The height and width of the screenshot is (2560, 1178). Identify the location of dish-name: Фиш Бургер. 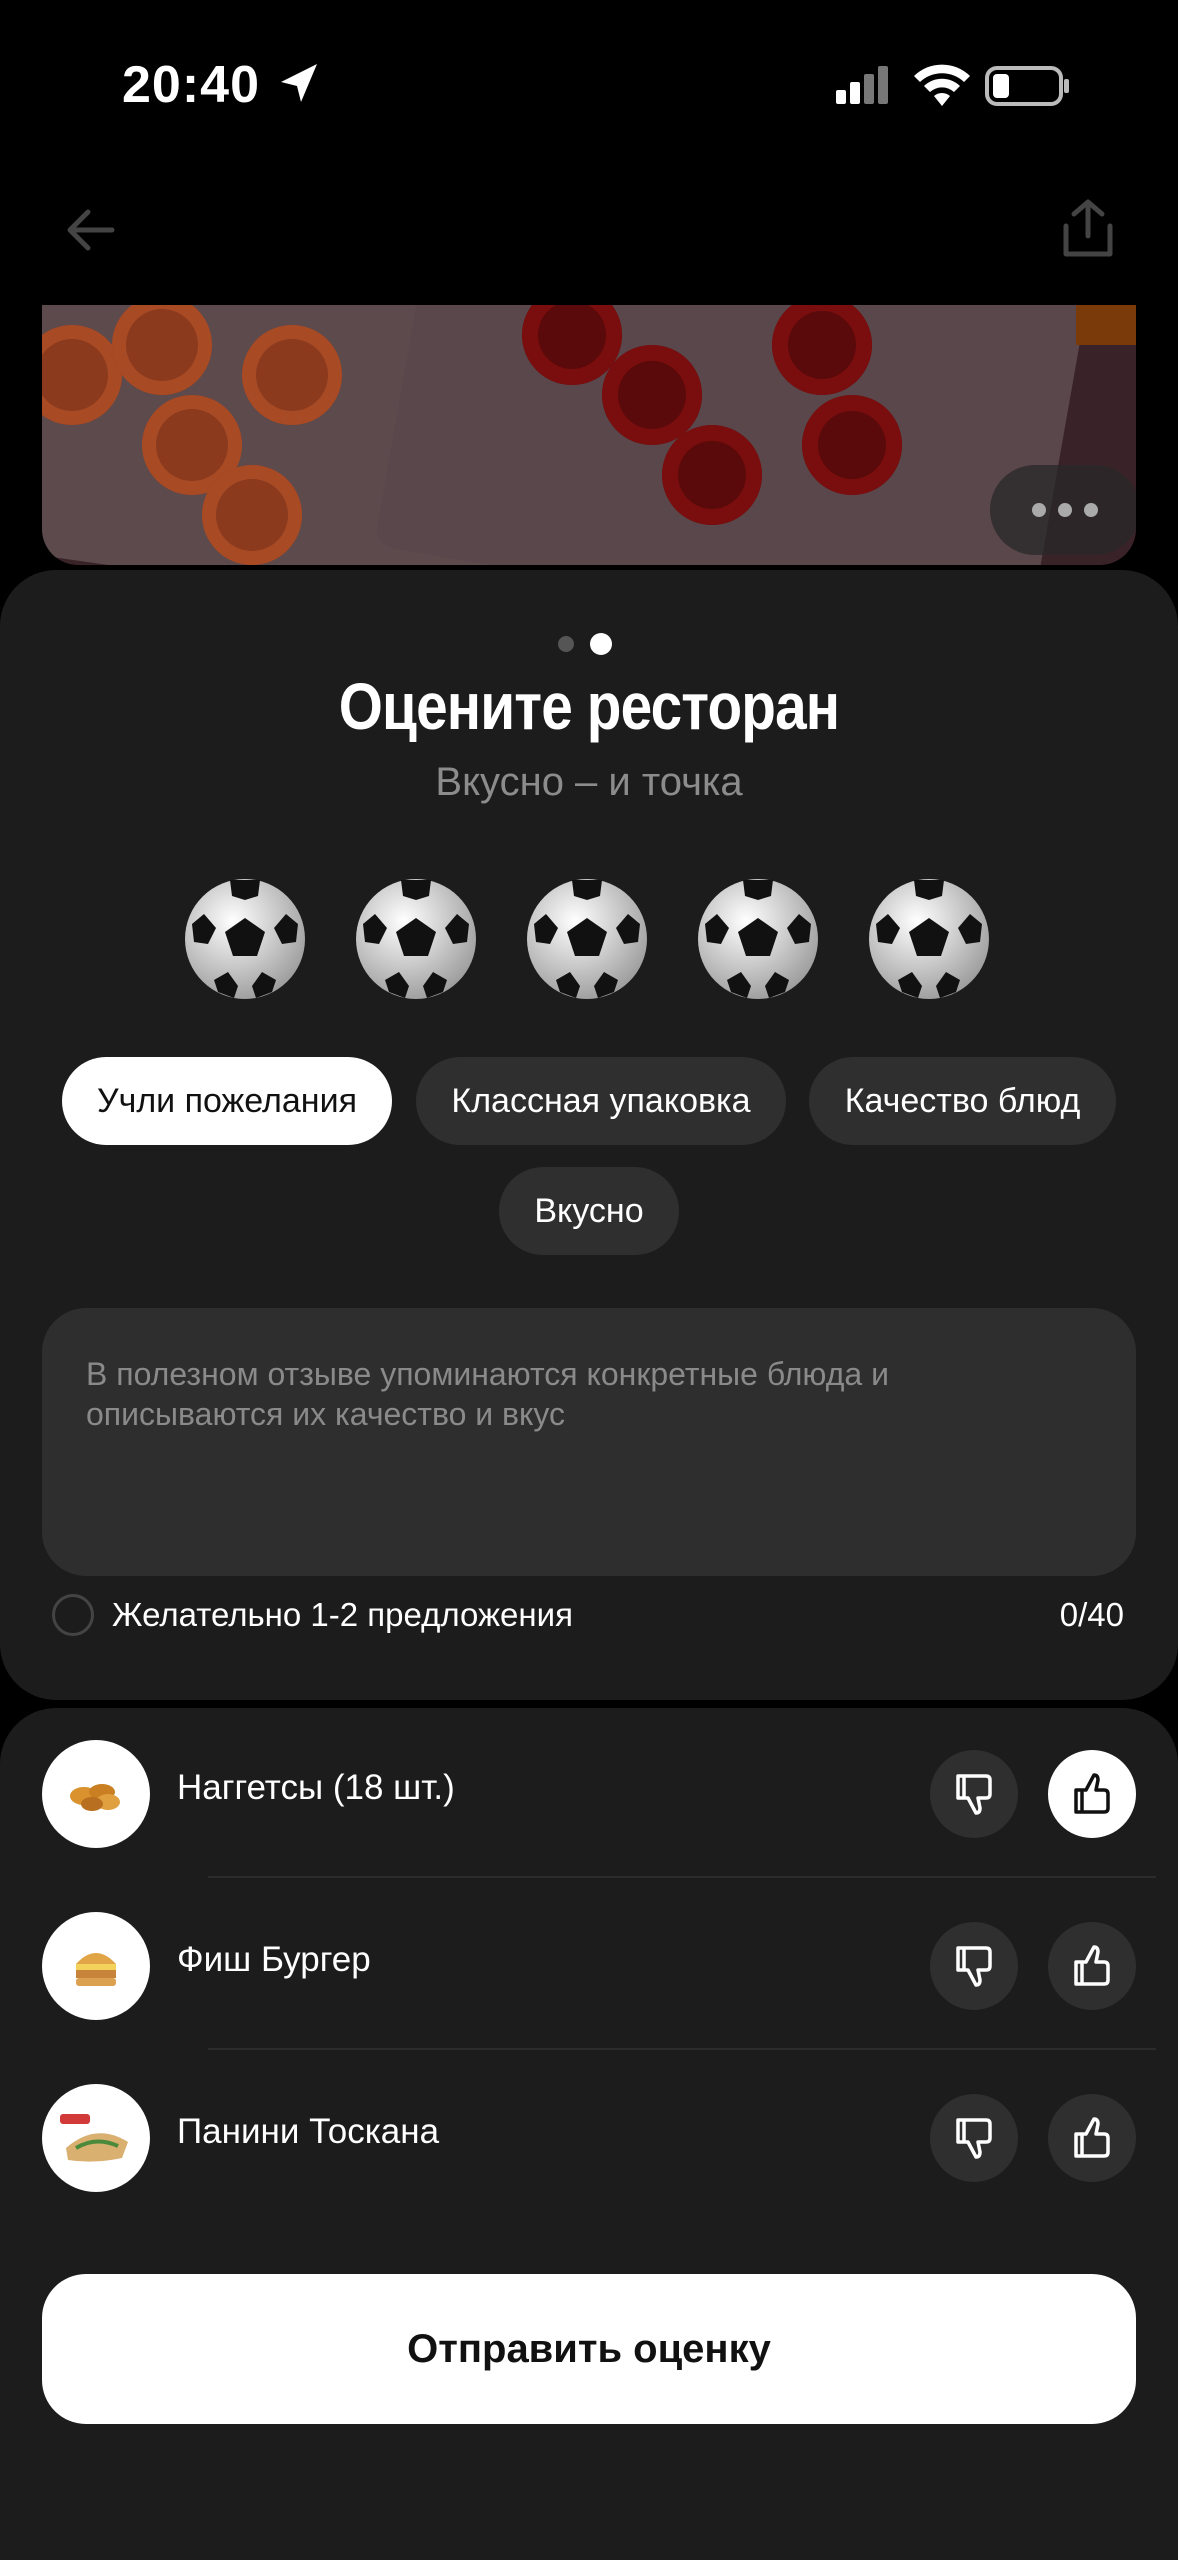
(274, 1959).